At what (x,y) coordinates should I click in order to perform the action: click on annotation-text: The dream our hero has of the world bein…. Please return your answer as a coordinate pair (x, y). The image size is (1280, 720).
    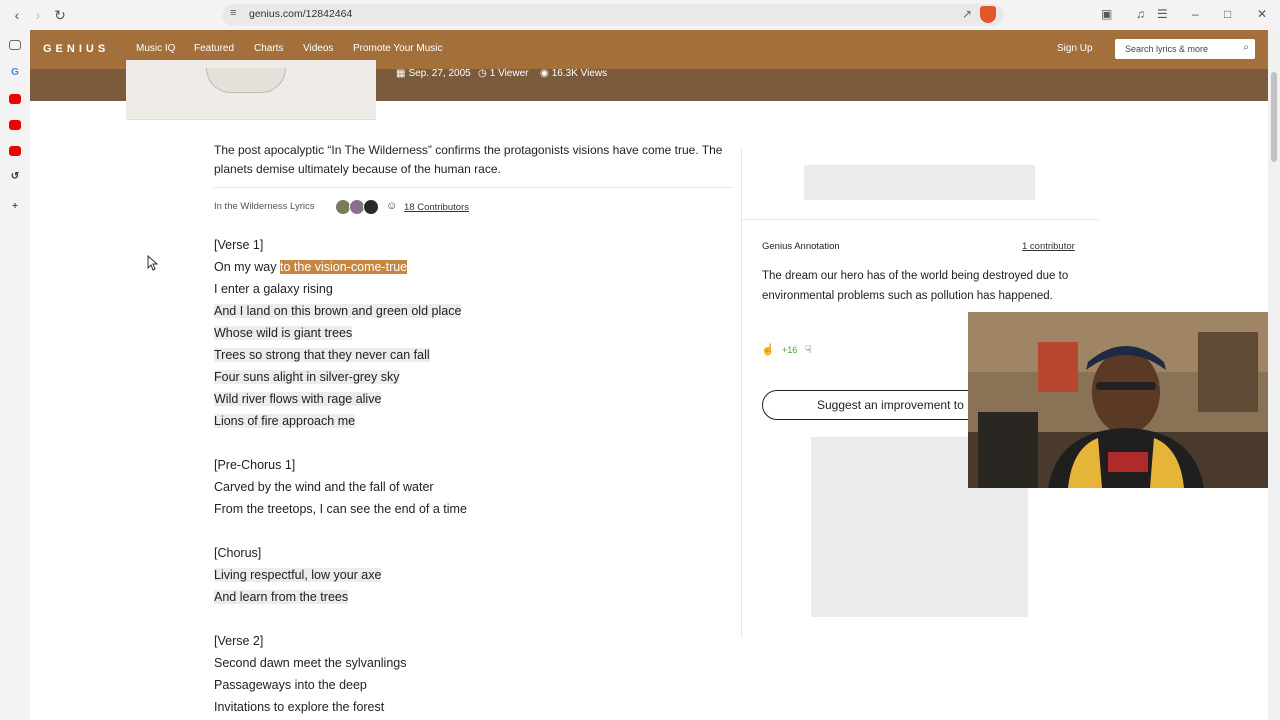
    Looking at the image, I should click on (915, 286).